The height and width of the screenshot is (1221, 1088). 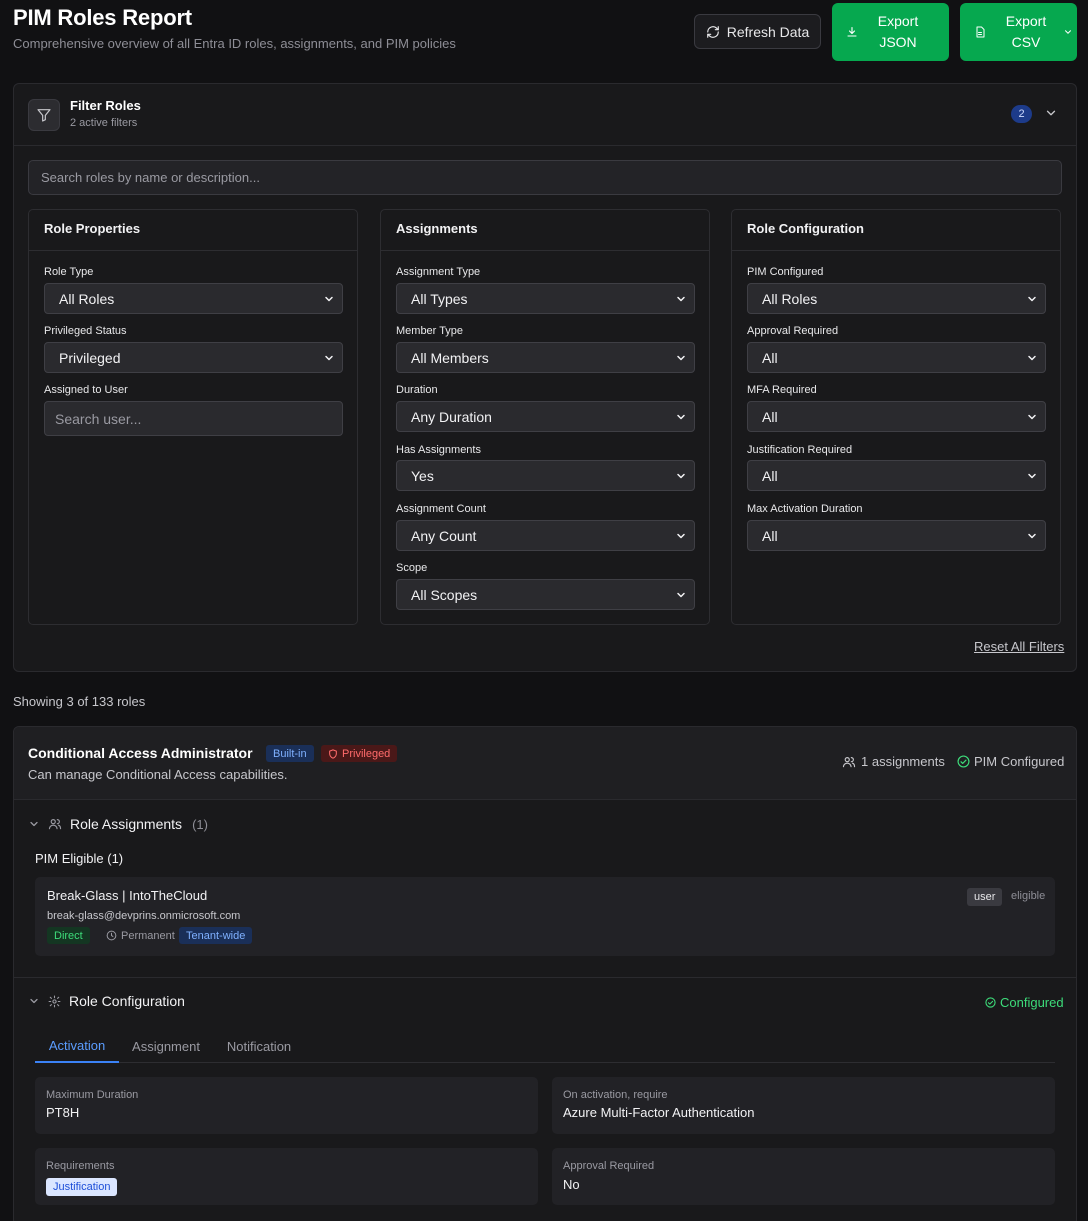 I want to click on requirements-card: Requirements Justification, so click(x=286, y=1176).